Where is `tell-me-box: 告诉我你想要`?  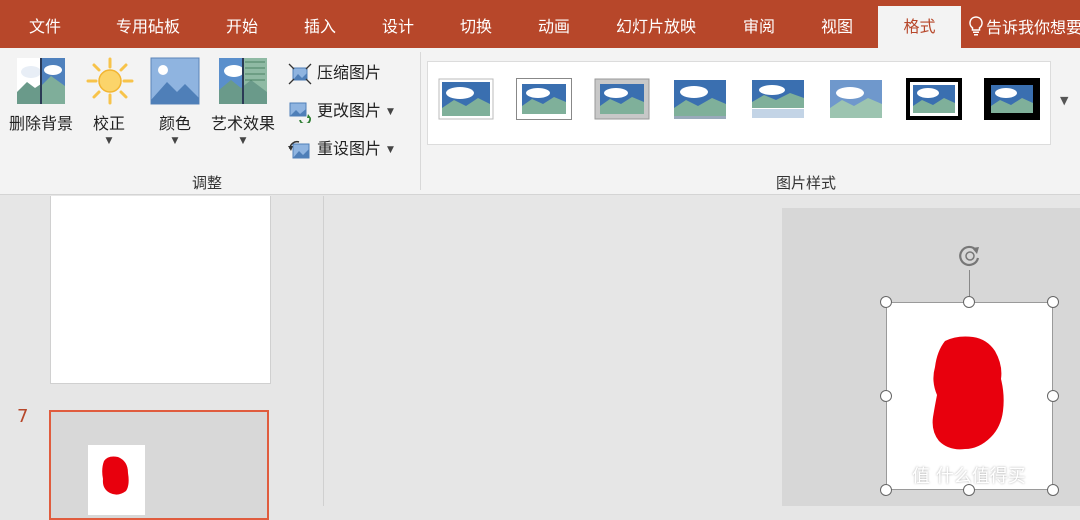 tell-me-box: 告诉我你想要 is located at coordinates (1024, 24).